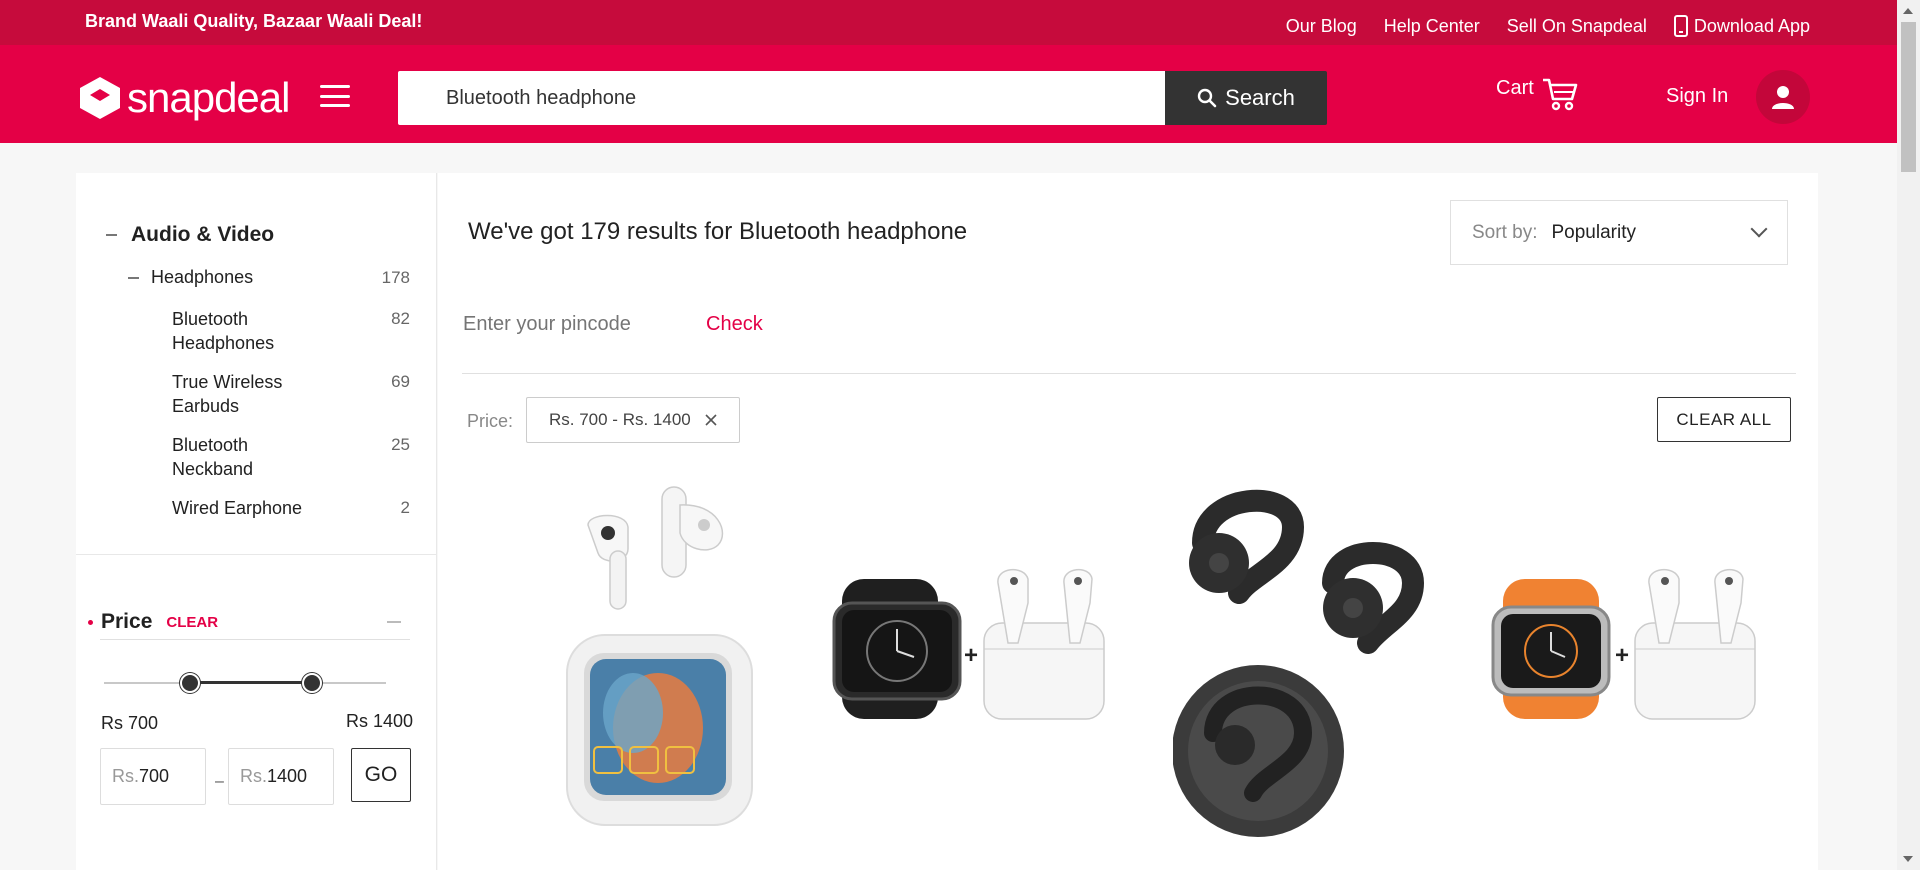  I want to click on scrollbar-thumb, so click(1908, 97).